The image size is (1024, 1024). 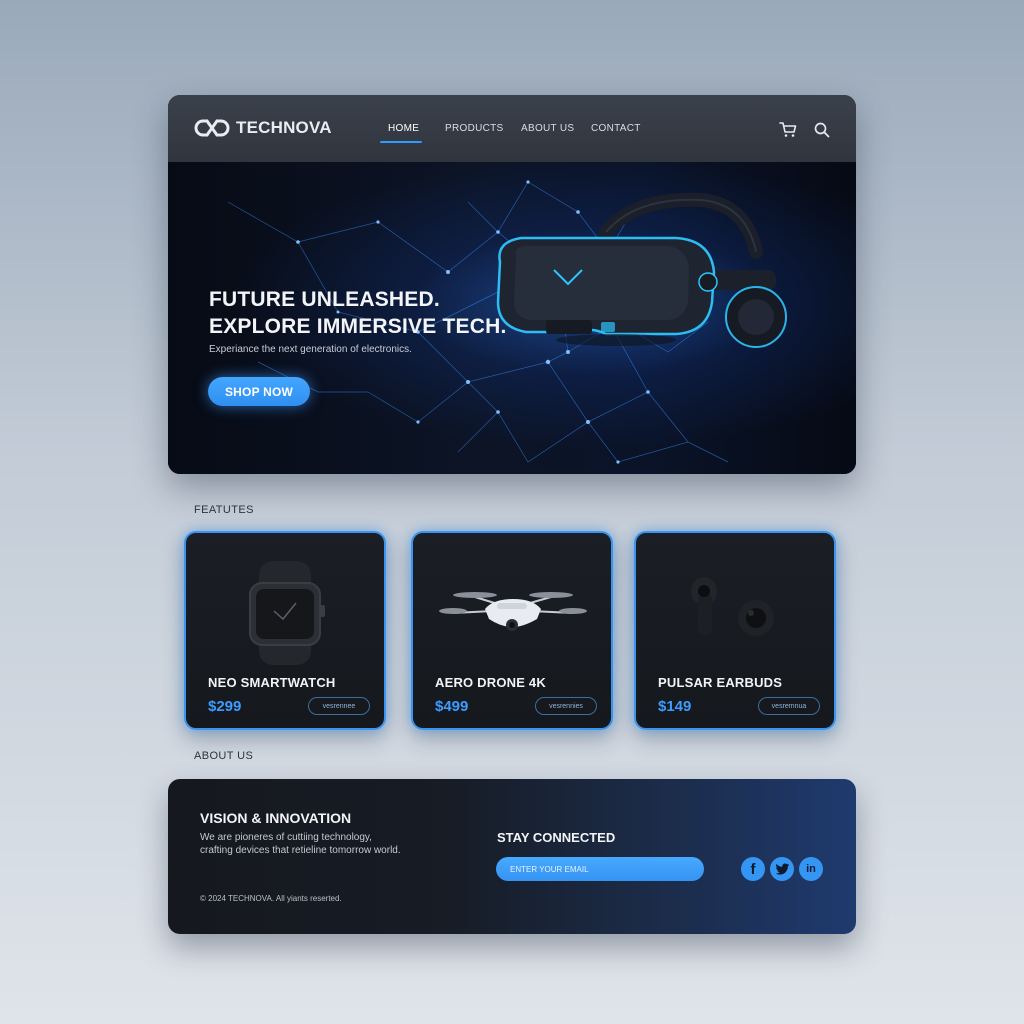 I want to click on stay-connected-title: STAY CONNECTED, so click(x=556, y=837).